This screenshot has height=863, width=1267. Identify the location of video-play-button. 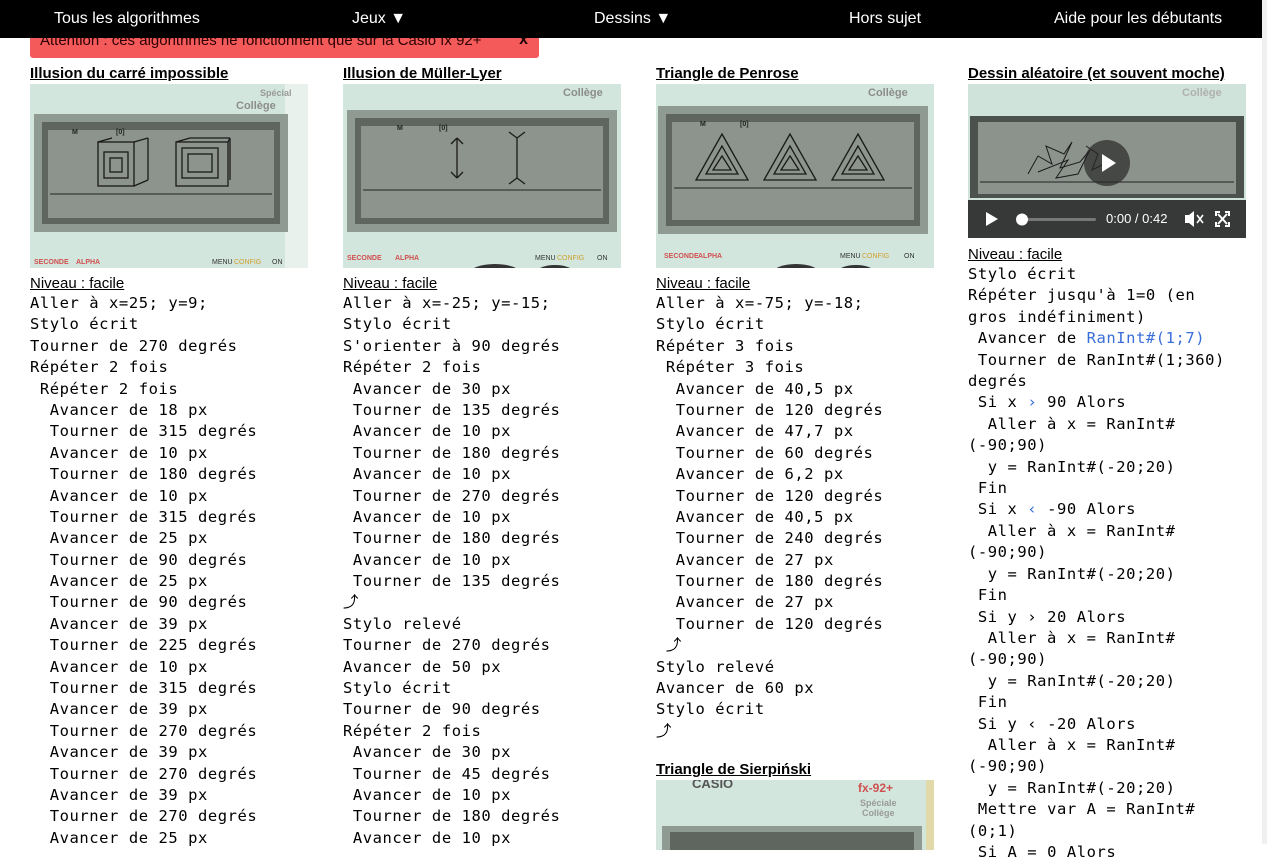
(991, 219).